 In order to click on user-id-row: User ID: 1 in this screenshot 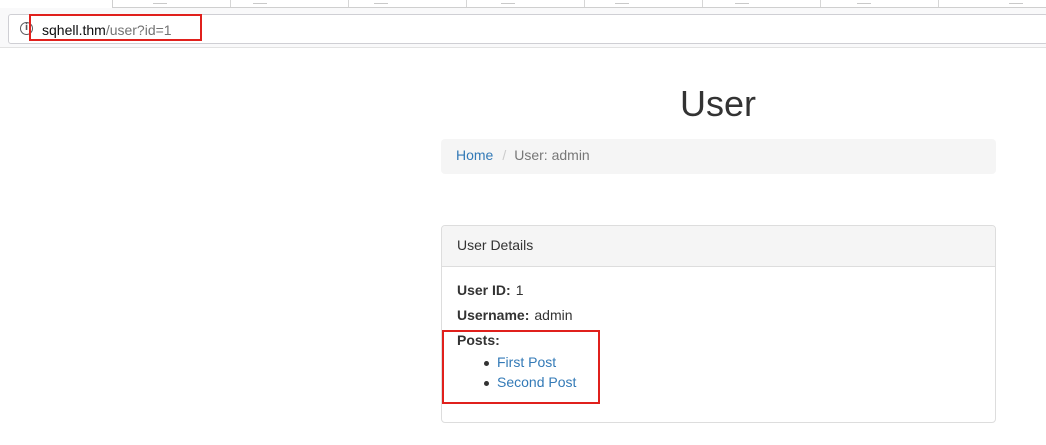, I will do `click(718, 294)`.